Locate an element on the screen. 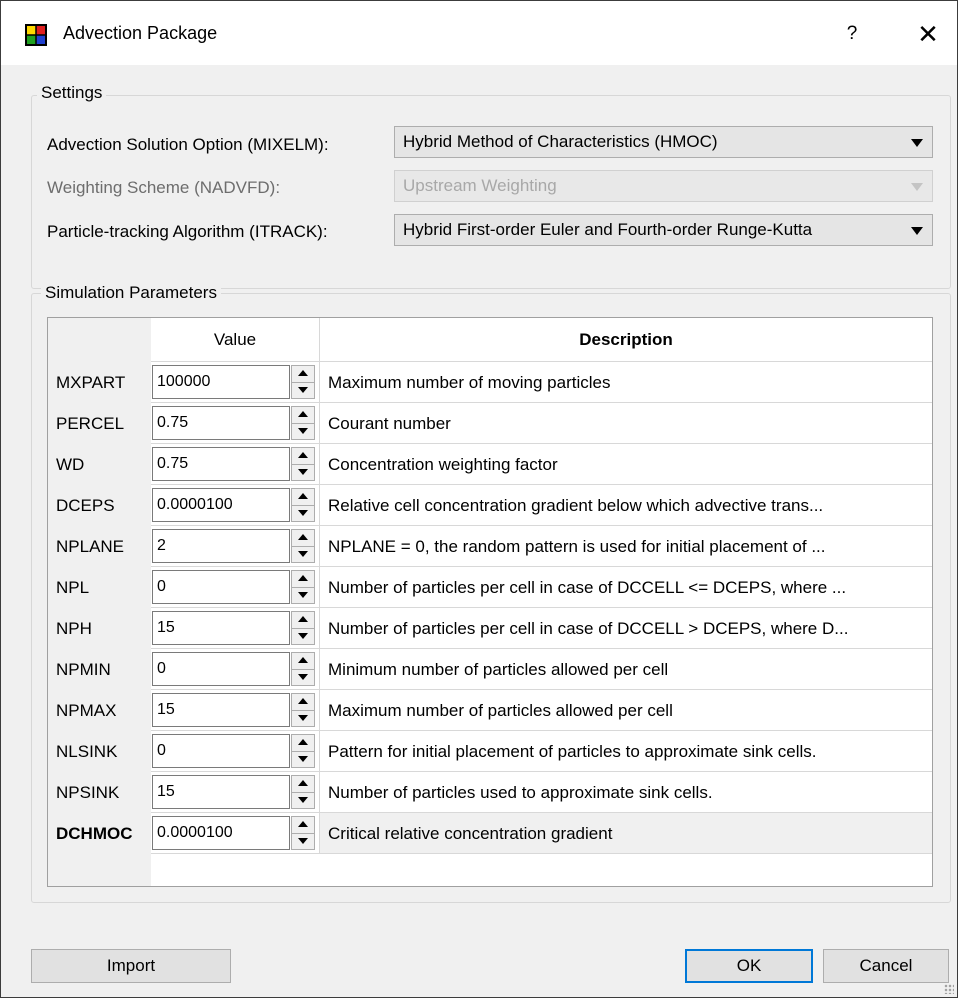 This screenshot has height=998, width=958. close-button: ✕ is located at coordinates (928, 34).